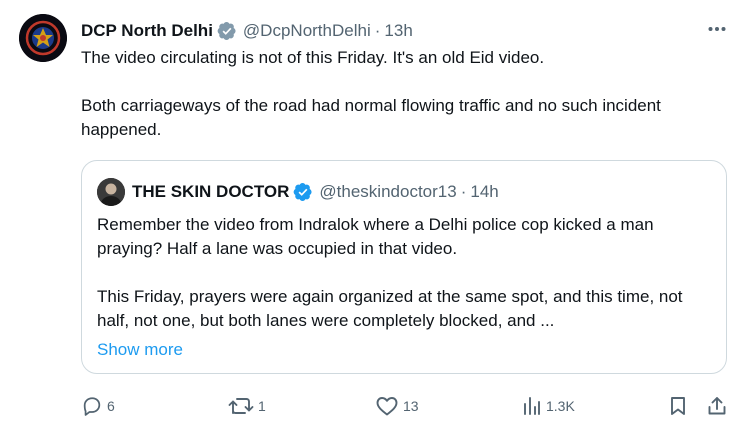 The height and width of the screenshot is (427, 745). I want to click on reply-count: 6, so click(111, 406).